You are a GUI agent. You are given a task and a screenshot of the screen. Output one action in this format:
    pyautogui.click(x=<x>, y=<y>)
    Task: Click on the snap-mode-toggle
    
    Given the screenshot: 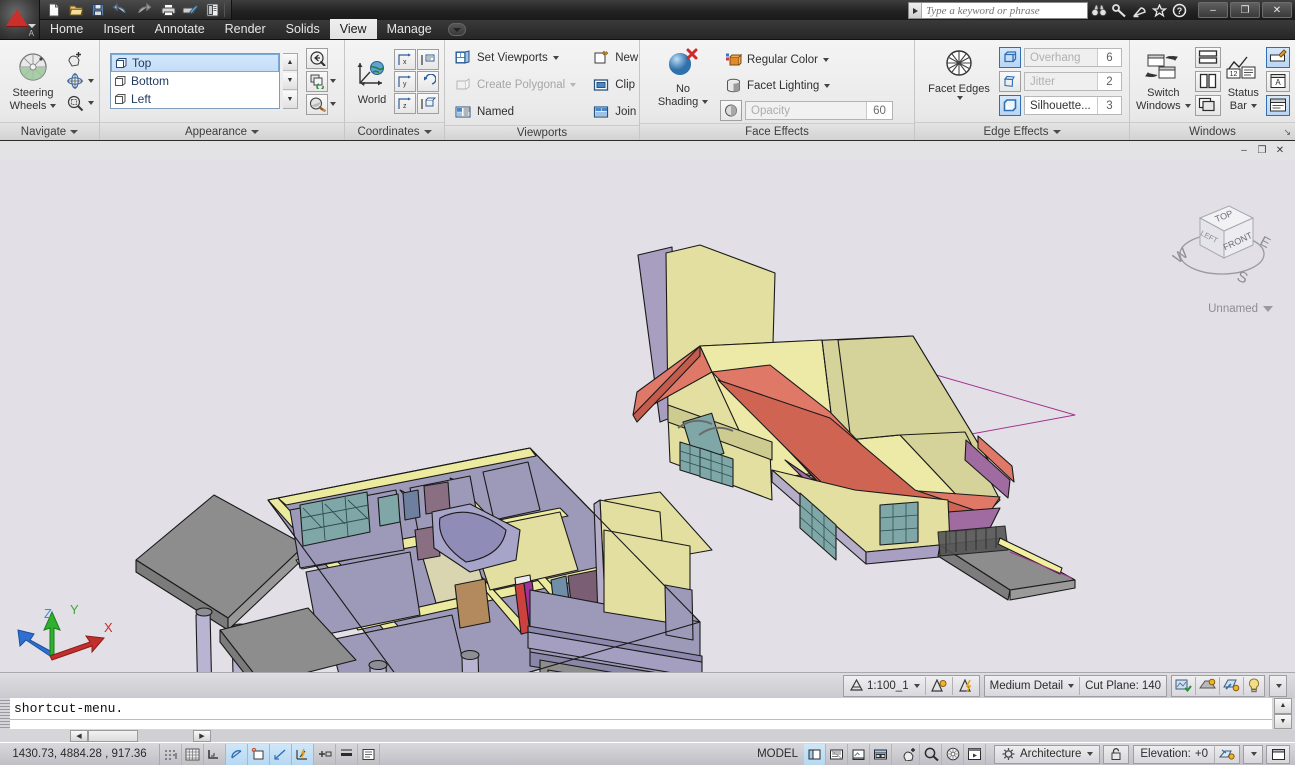 What is the action you would take?
    pyautogui.click(x=171, y=754)
    